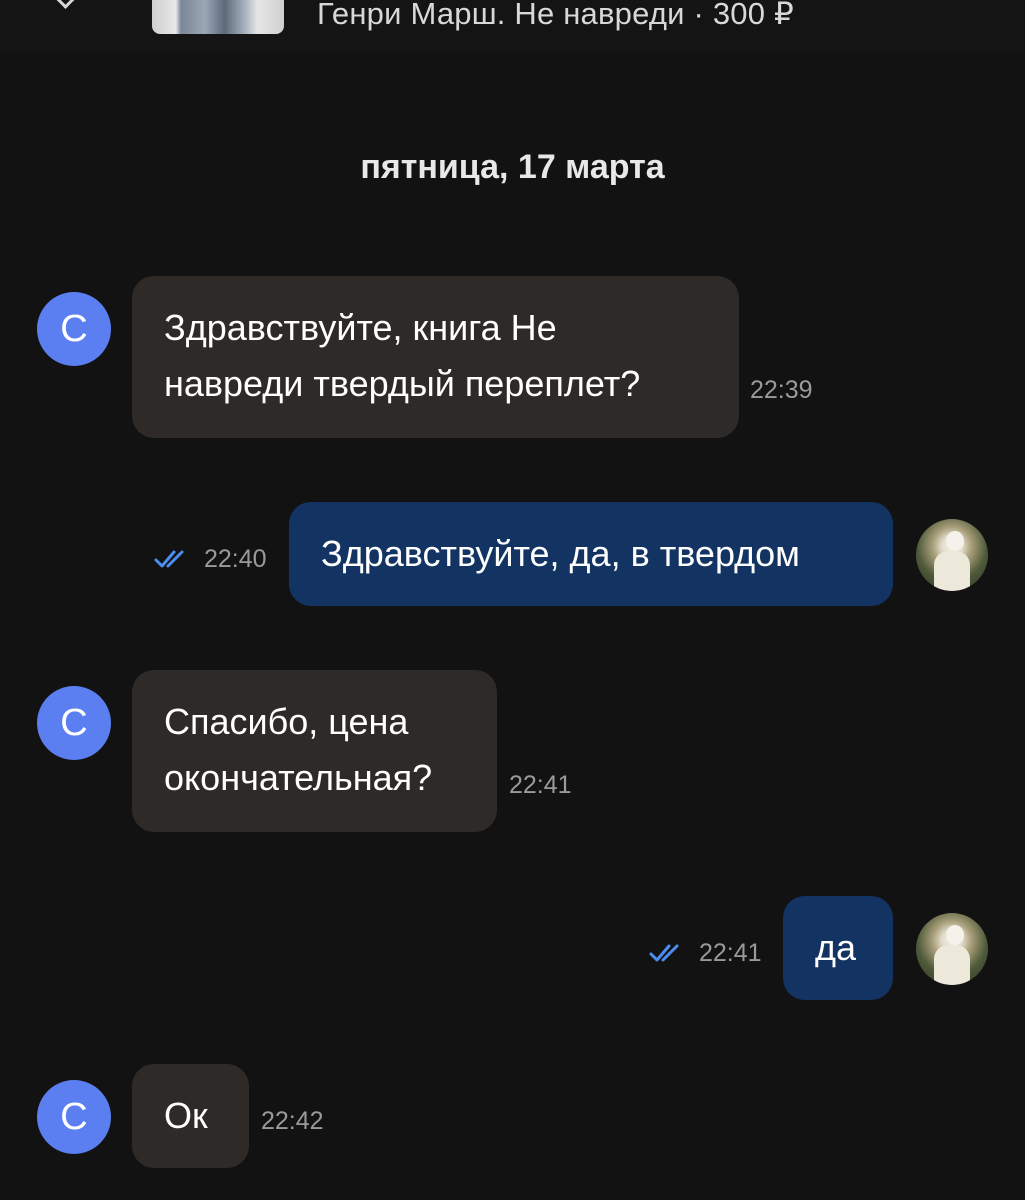 The height and width of the screenshot is (1200, 1025). I want to click on message-text-line: окончательная?, so click(298, 777).